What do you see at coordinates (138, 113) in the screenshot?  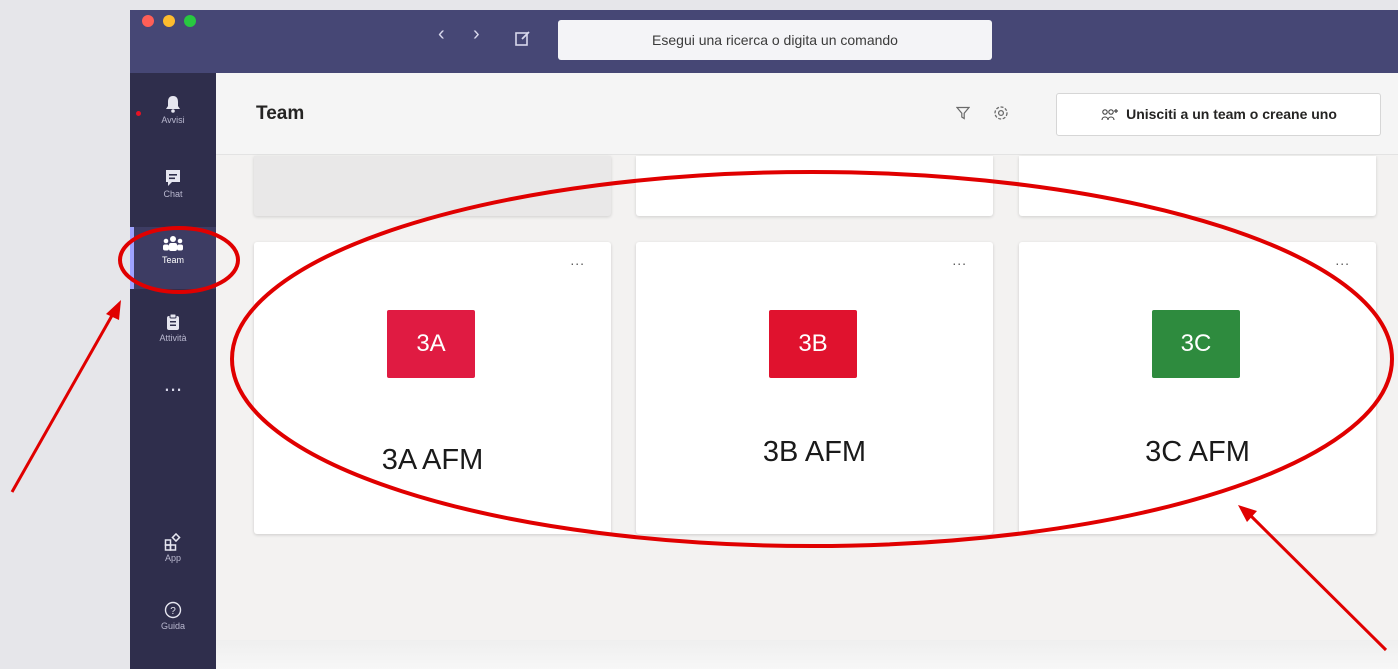 I see `notification-dot` at bounding box center [138, 113].